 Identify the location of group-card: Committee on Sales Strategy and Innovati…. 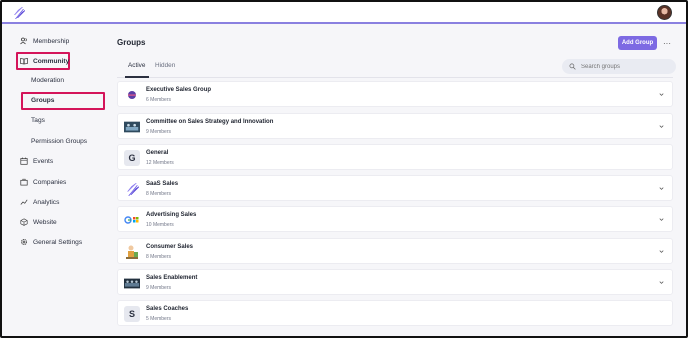
(395, 126).